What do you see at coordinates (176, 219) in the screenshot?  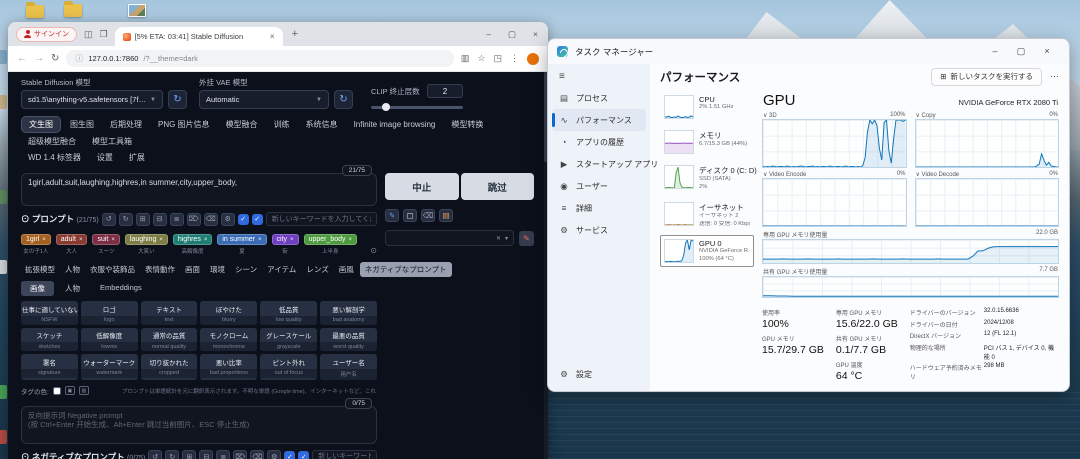 I see `prompt-tool-button: ≣` at bounding box center [176, 219].